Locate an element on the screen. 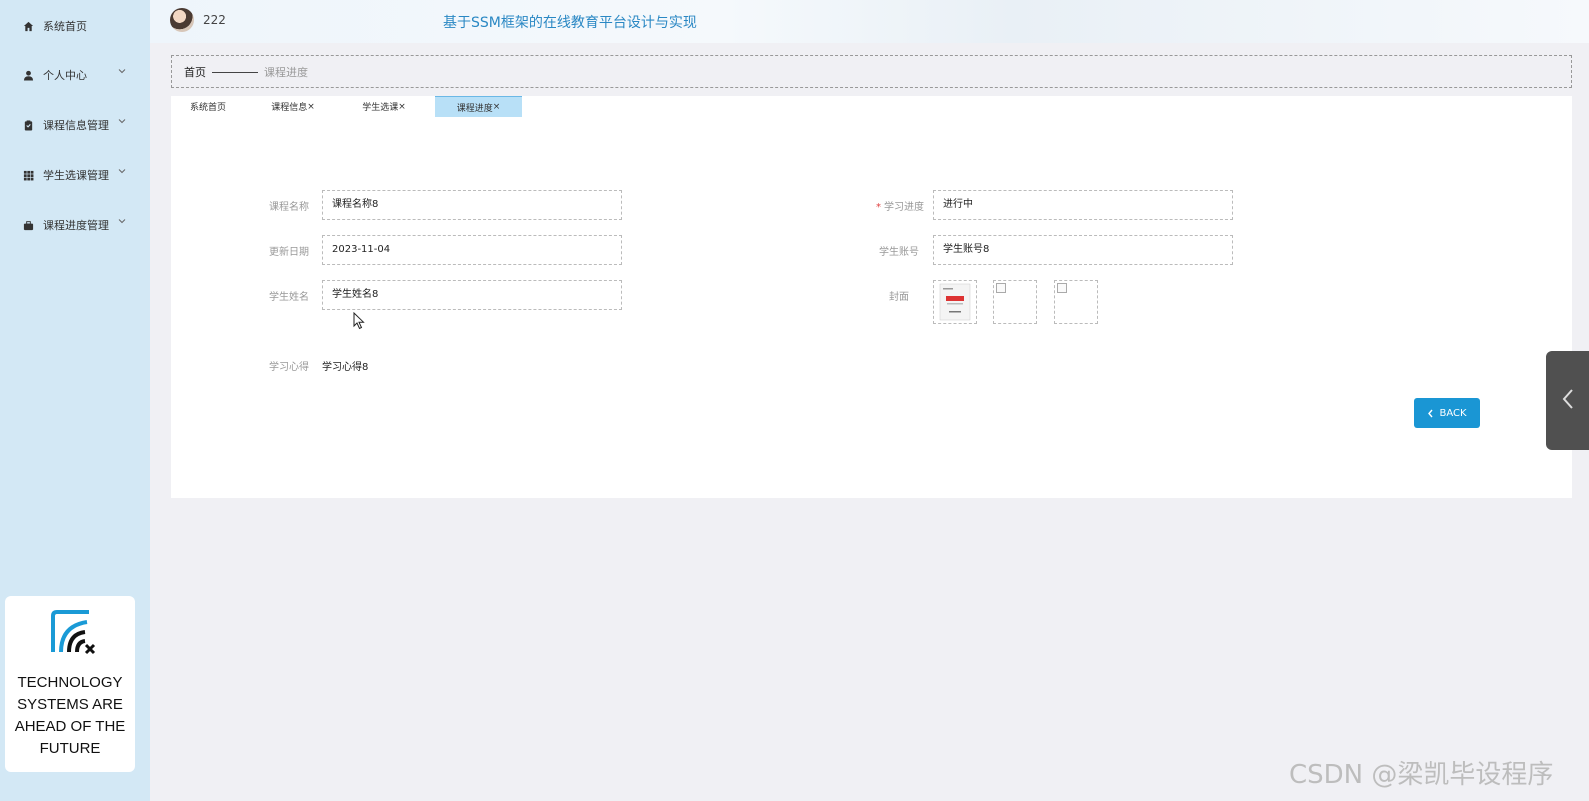 The width and height of the screenshot is (1589, 801). progress-label: * 学习进度 is located at coordinates (880, 205).